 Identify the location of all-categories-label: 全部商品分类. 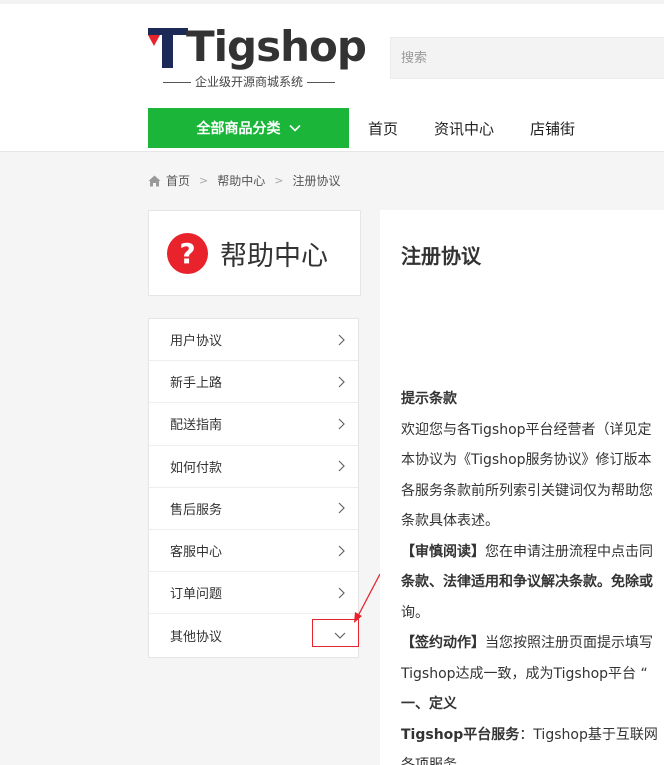
(238, 129).